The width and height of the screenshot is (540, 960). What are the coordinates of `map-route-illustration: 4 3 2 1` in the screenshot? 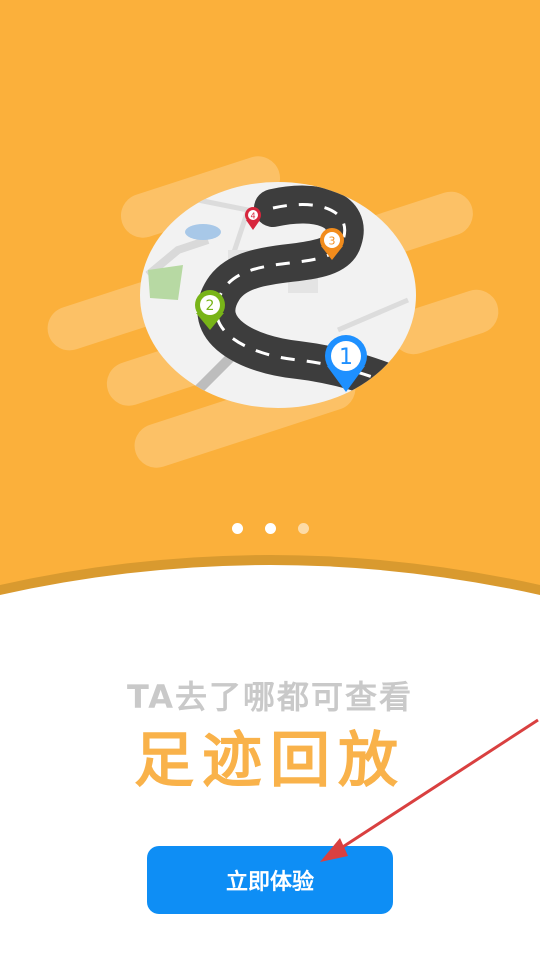 It's located at (278, 295).